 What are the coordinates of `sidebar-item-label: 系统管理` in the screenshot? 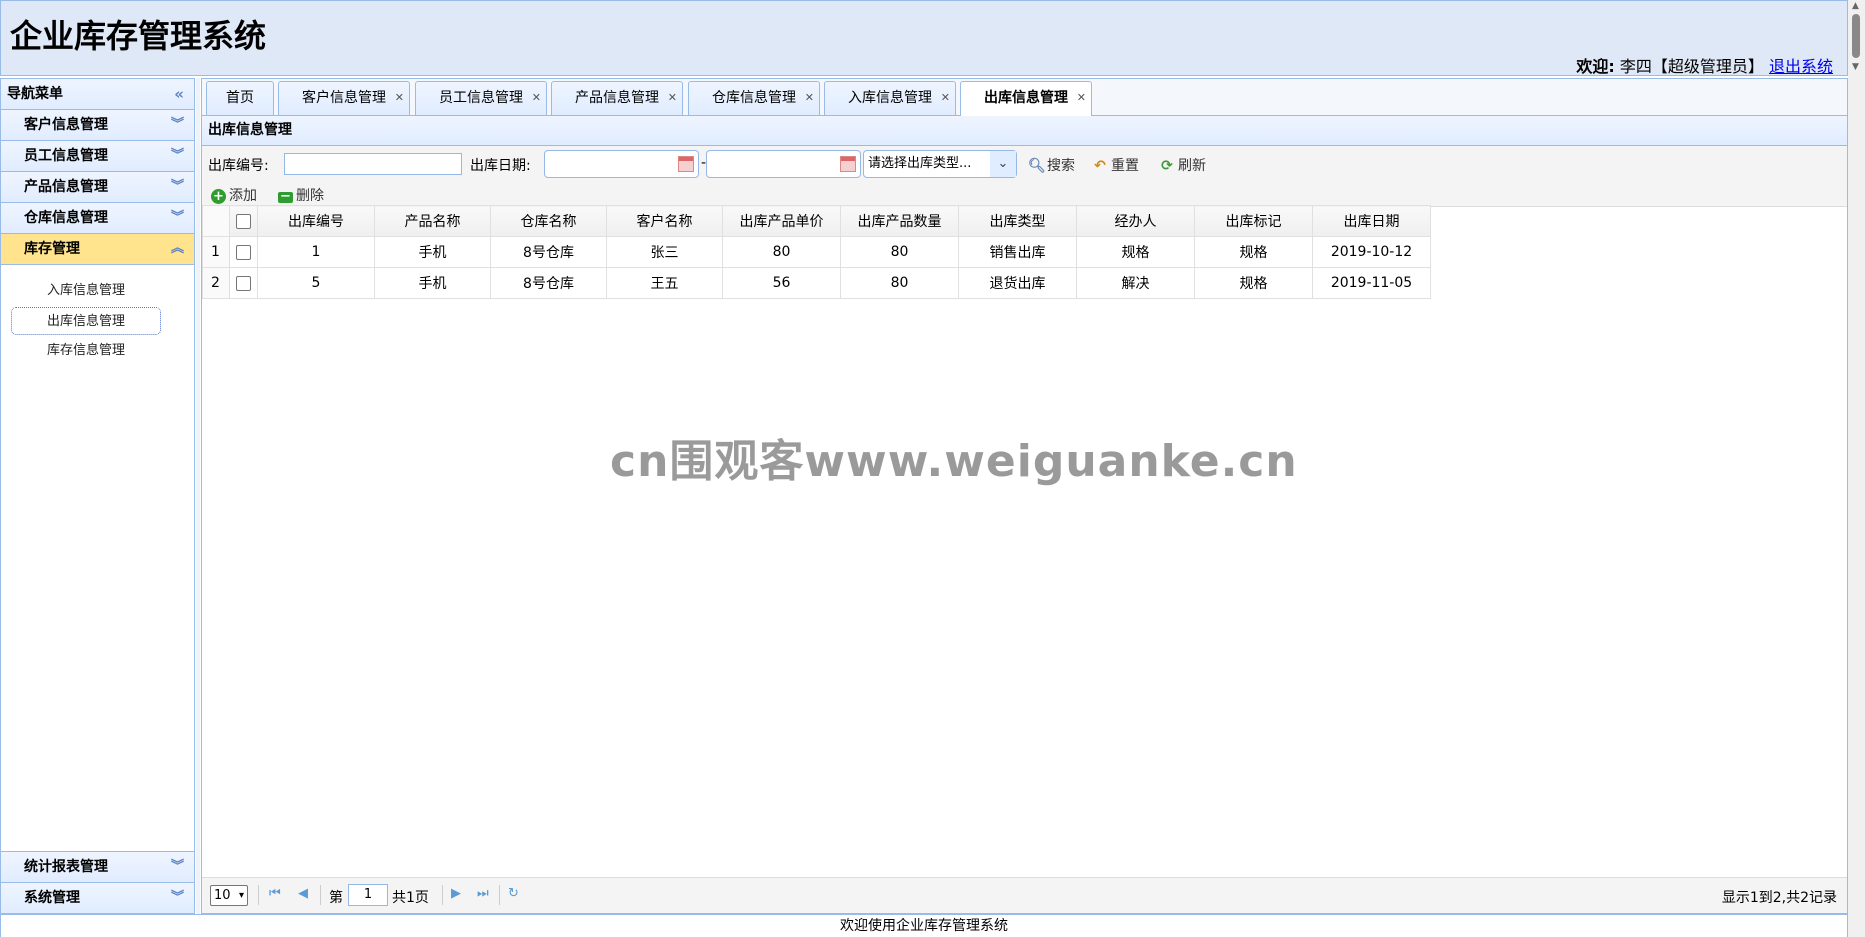 It's located at (52, 898).